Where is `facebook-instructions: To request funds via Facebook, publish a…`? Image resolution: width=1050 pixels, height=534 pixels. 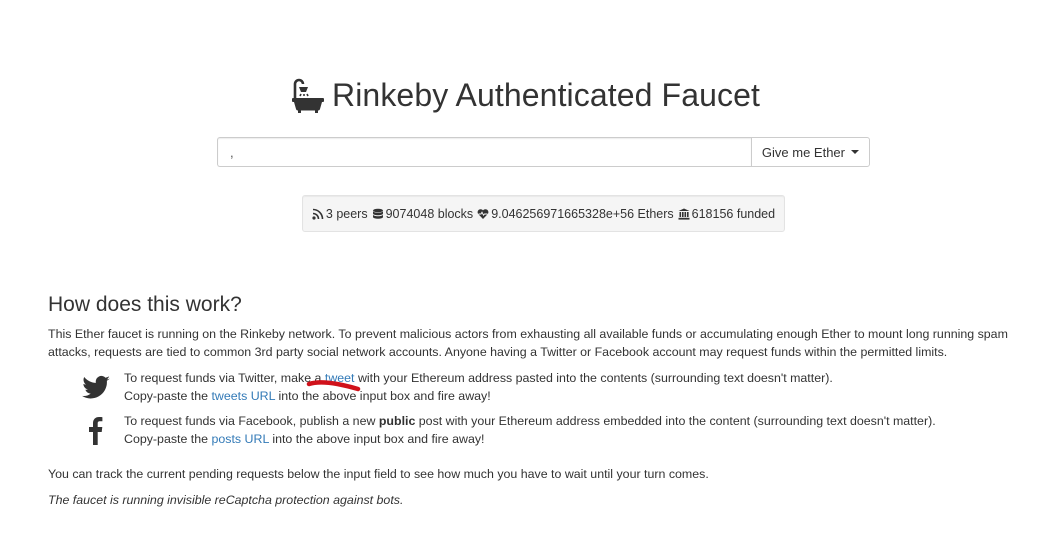 facebook-instructions: To request funds via Facebook, publish a… is located at coordinates (560, 430).